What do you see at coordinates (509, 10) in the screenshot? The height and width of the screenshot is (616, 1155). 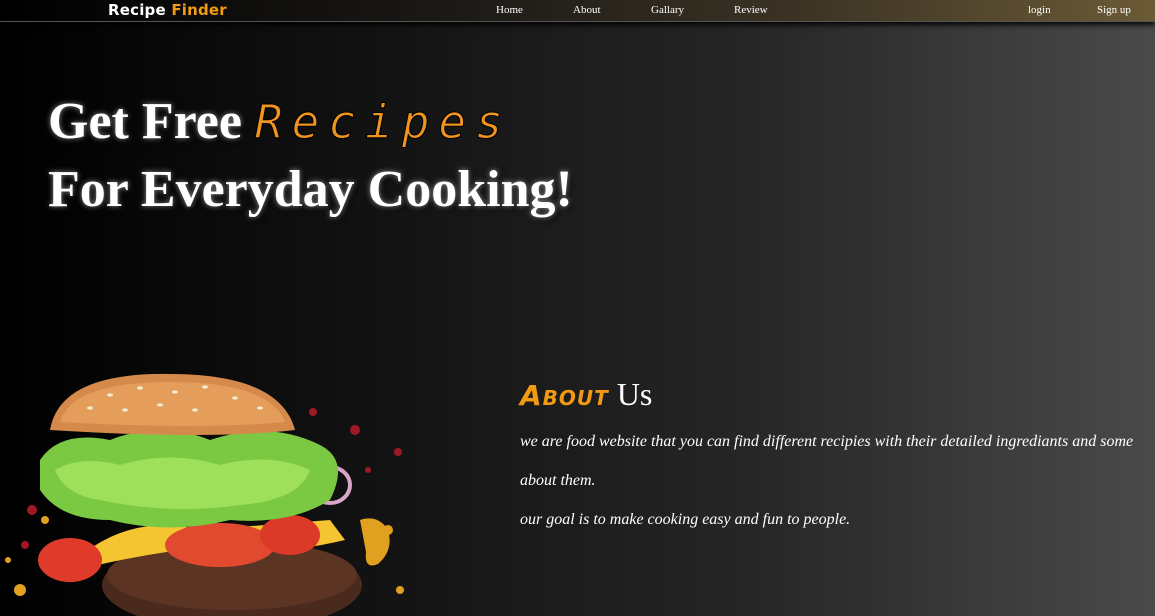 I see `nav-home: Home` at bounding box center [509, 10].